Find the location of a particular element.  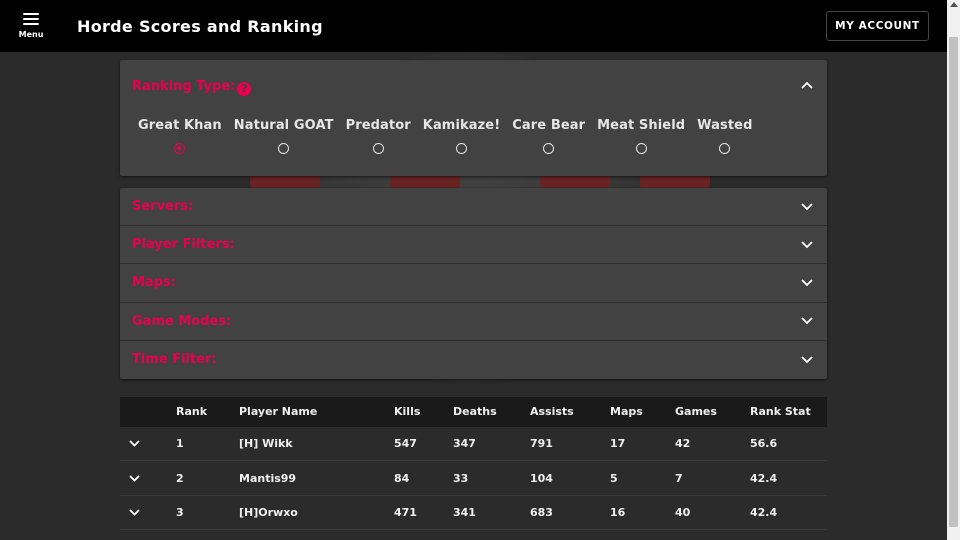

ranking-option: Meat Shield is located at coordinates (641, 147).